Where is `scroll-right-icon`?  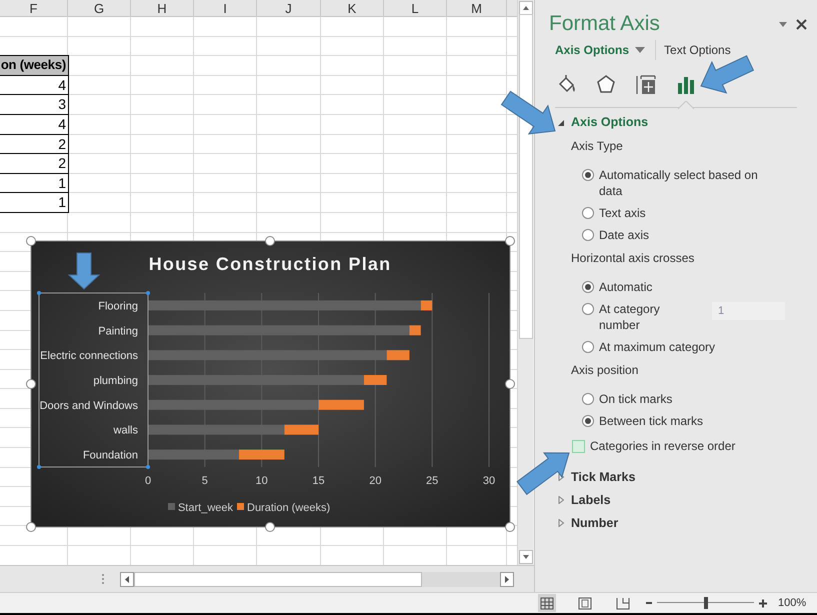
scroll-right-icon is located at coordinates (507, 579).